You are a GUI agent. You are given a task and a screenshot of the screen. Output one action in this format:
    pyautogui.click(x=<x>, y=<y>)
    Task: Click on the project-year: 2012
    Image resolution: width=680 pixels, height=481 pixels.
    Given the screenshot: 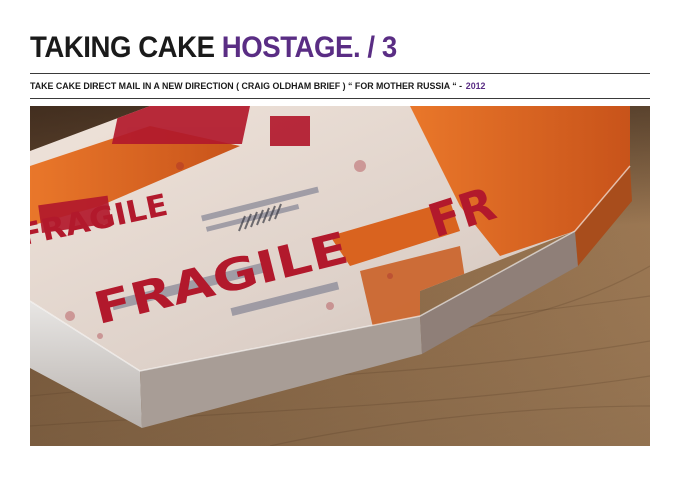 What is the action you would take?
    pyautogui.click(x=475, y=86)
    